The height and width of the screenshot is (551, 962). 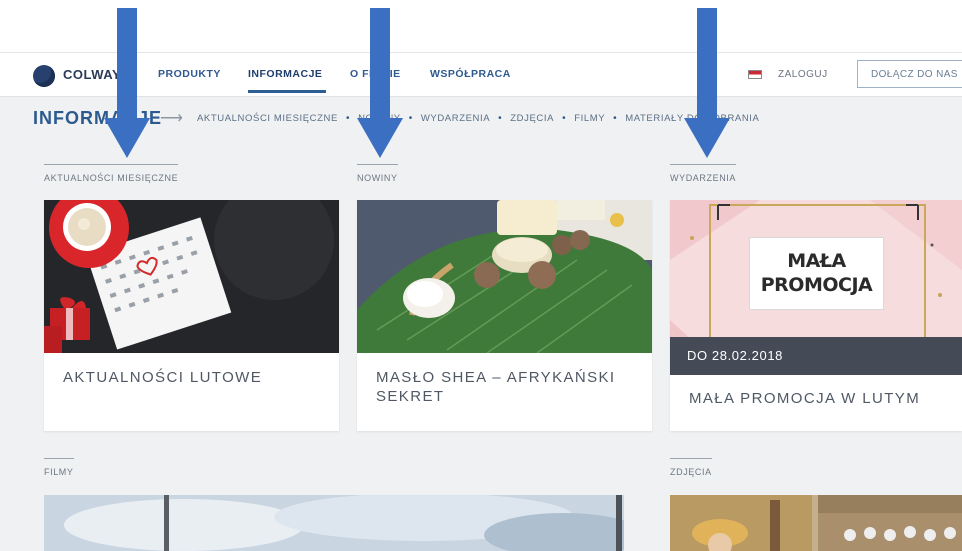 I want to click on monthly-news-card: AKTUALNOŚCI LUTOWE, so click(x=191, y=315).